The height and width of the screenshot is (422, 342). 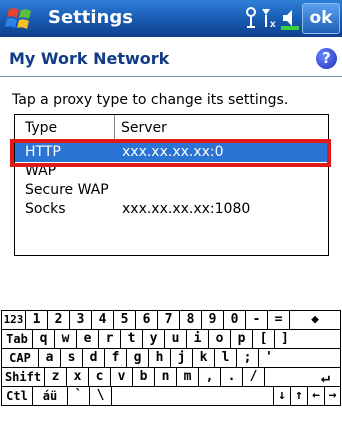 What do you see at coordinates (315, 320) in the screenshot?
I see `backspace-key: ◆` at bounding box center [315, 320].